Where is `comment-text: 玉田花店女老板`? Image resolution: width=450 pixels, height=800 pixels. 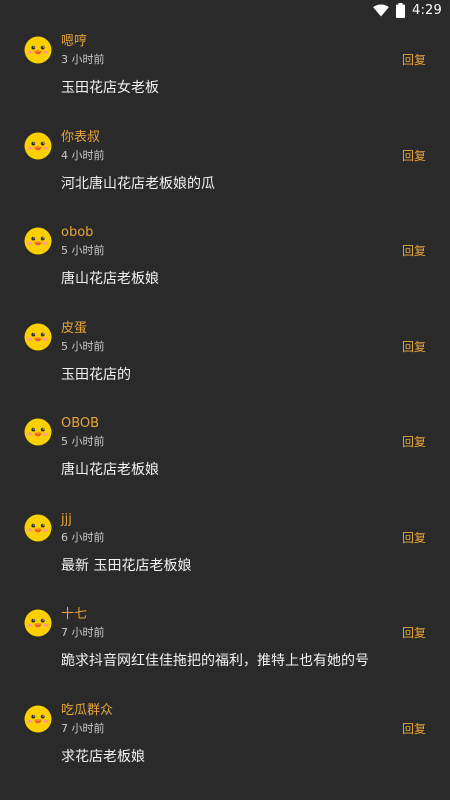
comment-text: 玉田花店女老板 is located at coordinates (110, 88).